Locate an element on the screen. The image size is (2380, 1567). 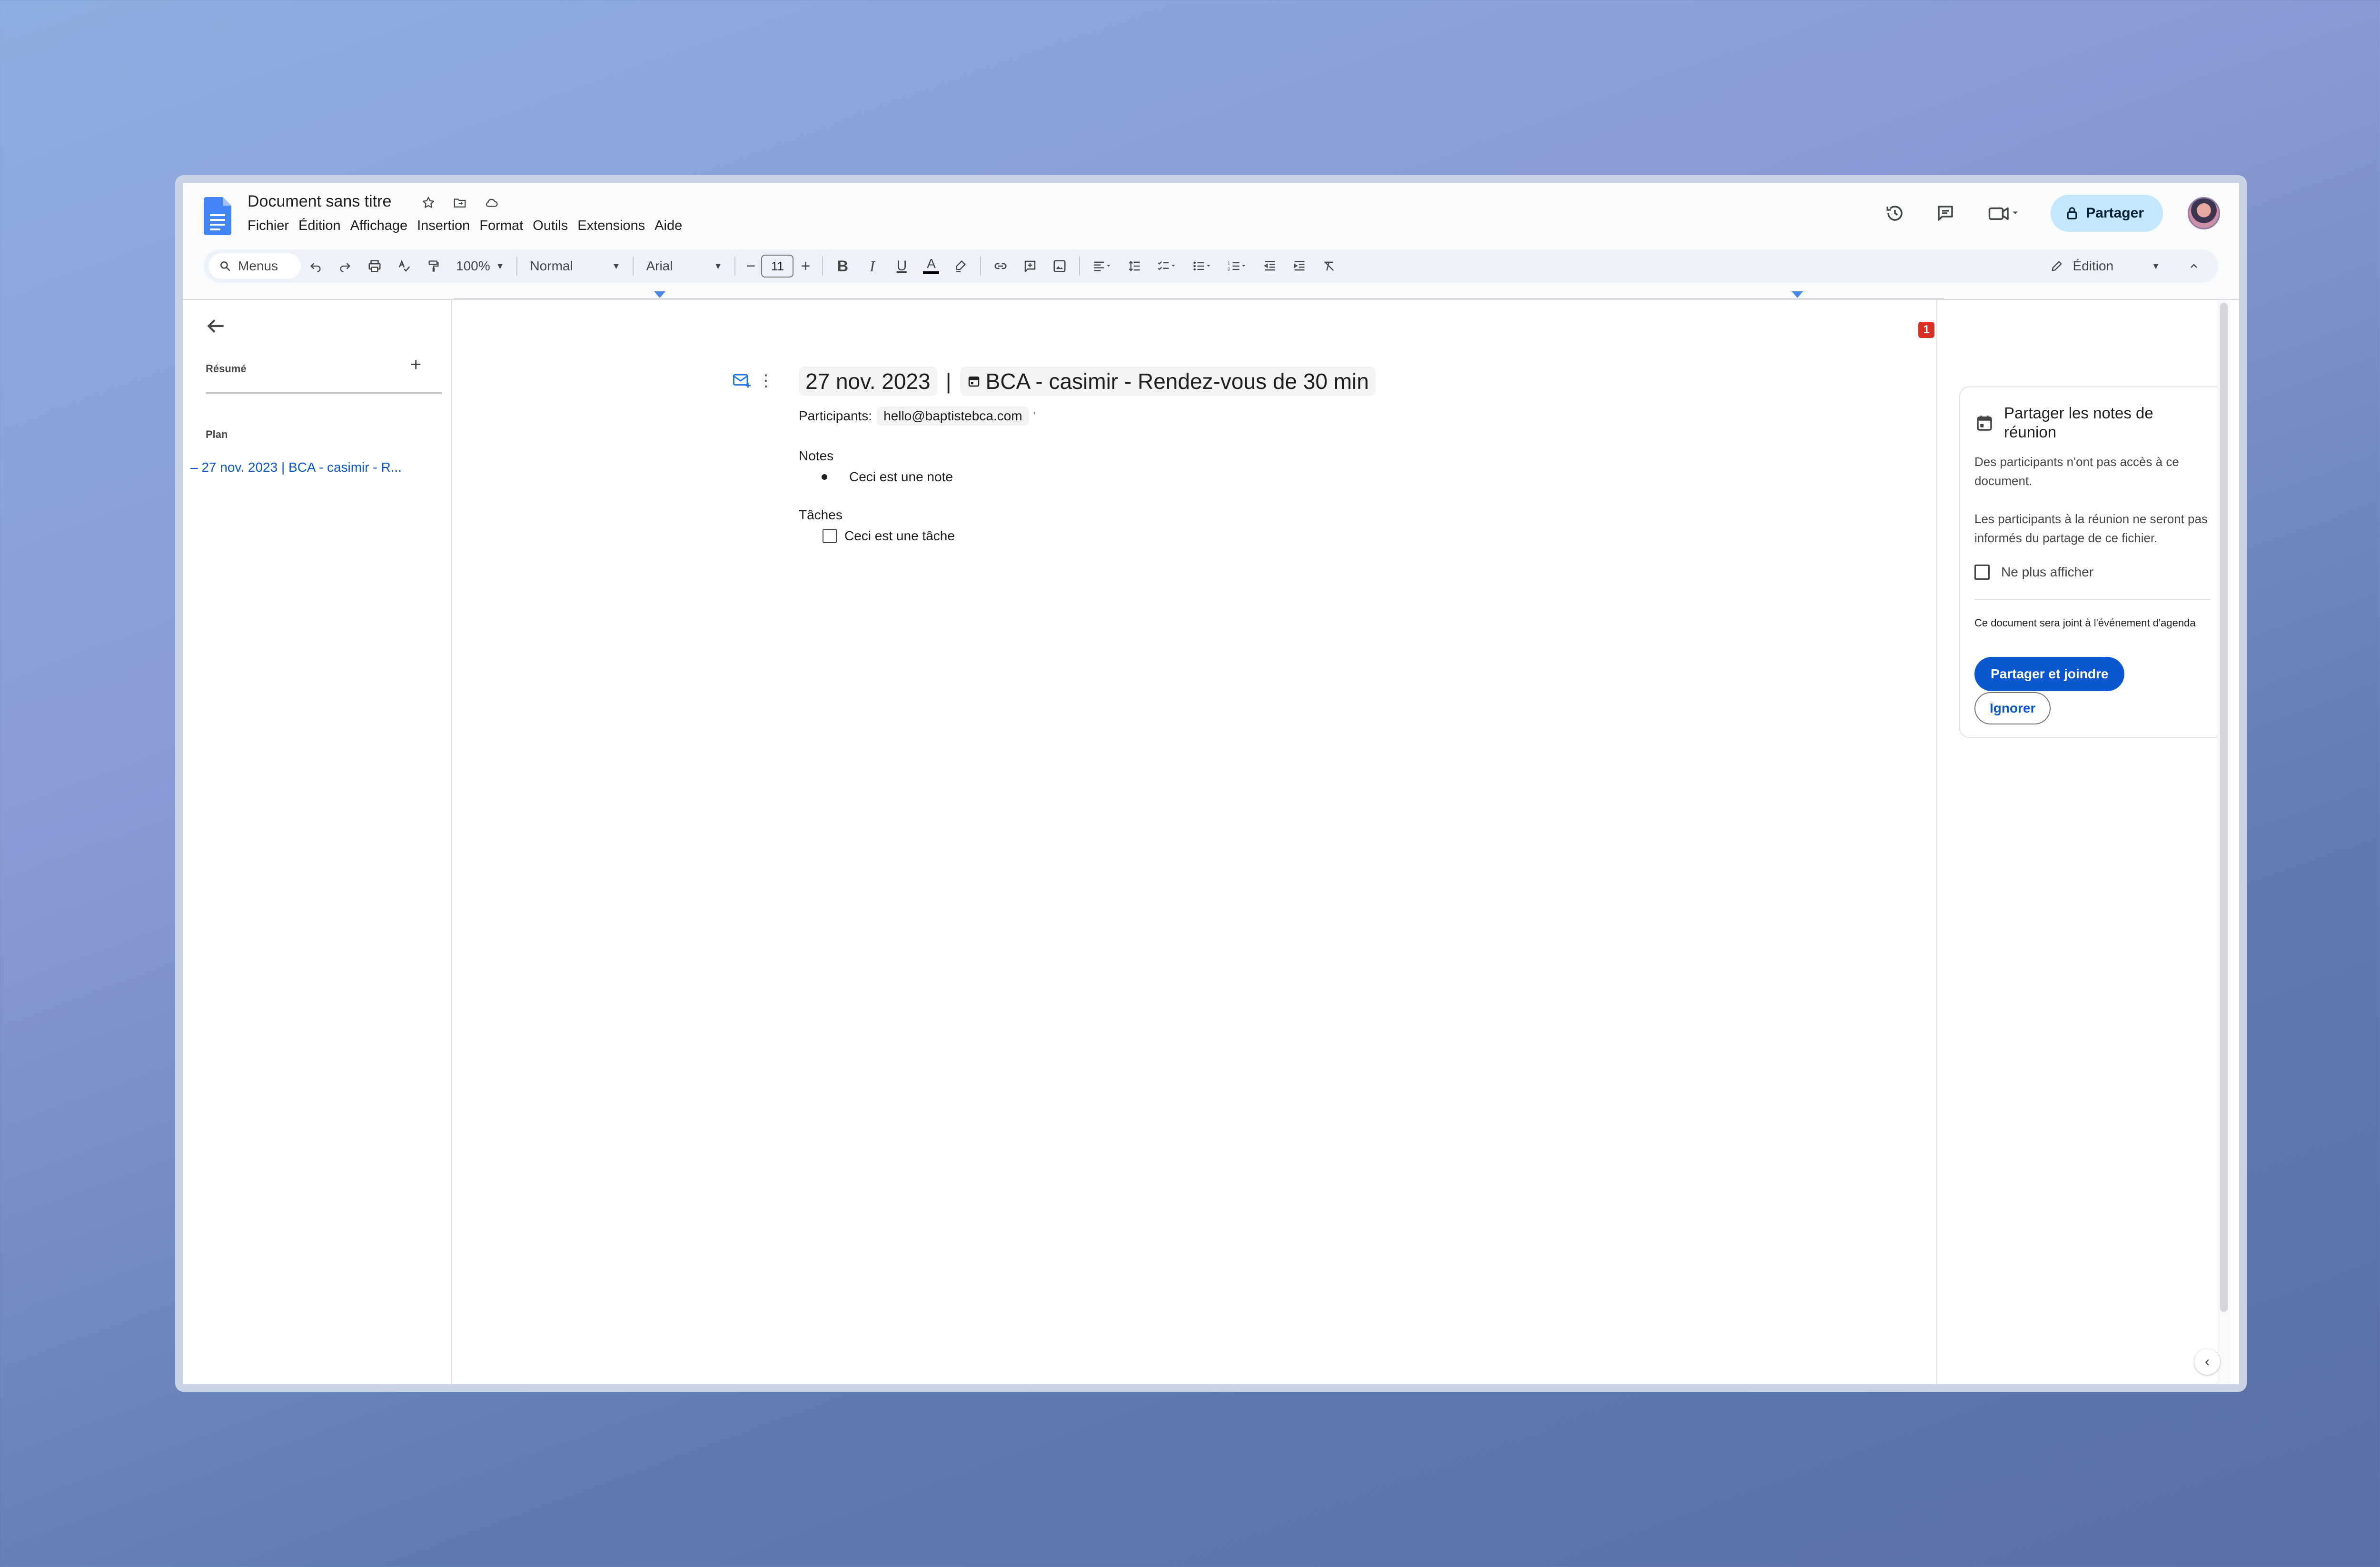
card-title: Partager les notes de réunion is located at coordinates (2078, 422).